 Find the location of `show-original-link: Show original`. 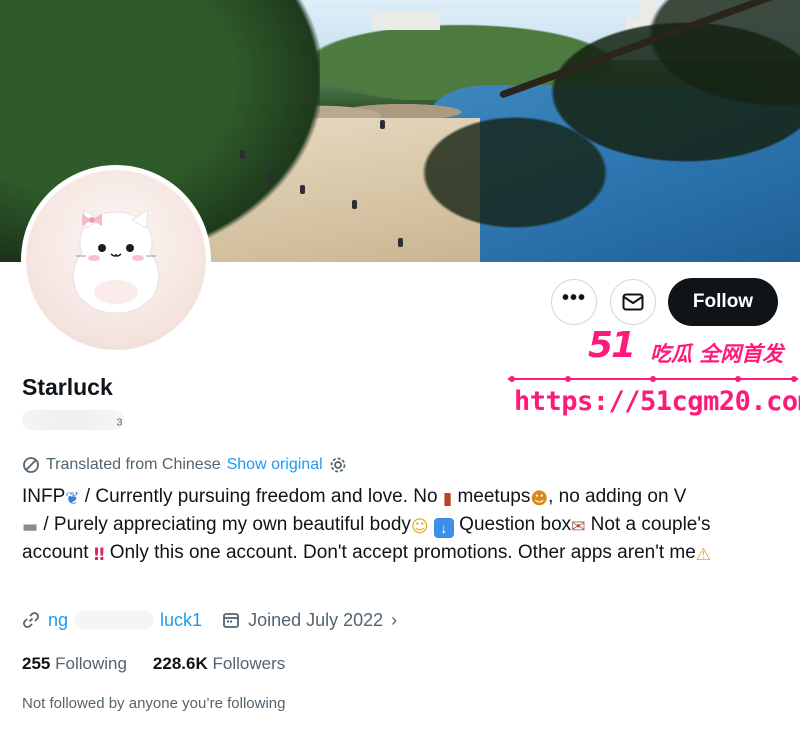

show-original-link: Show original is located at coordinates (275, 465).